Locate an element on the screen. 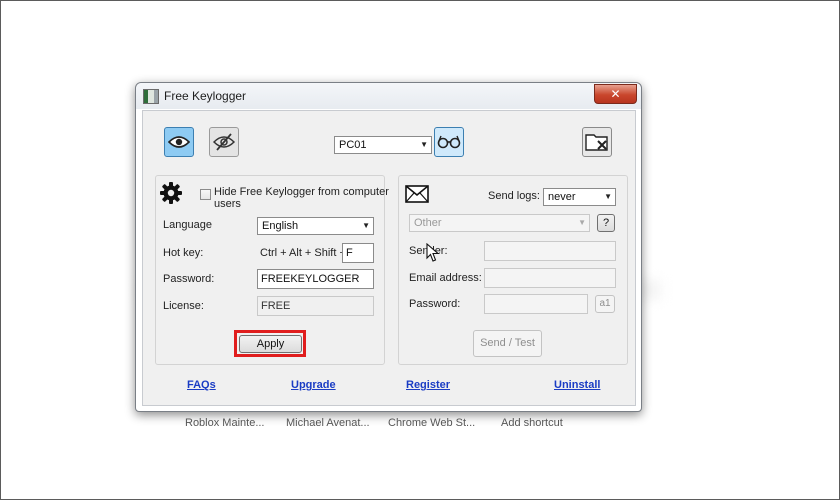  sender-input is located at coordinates (550, 251).